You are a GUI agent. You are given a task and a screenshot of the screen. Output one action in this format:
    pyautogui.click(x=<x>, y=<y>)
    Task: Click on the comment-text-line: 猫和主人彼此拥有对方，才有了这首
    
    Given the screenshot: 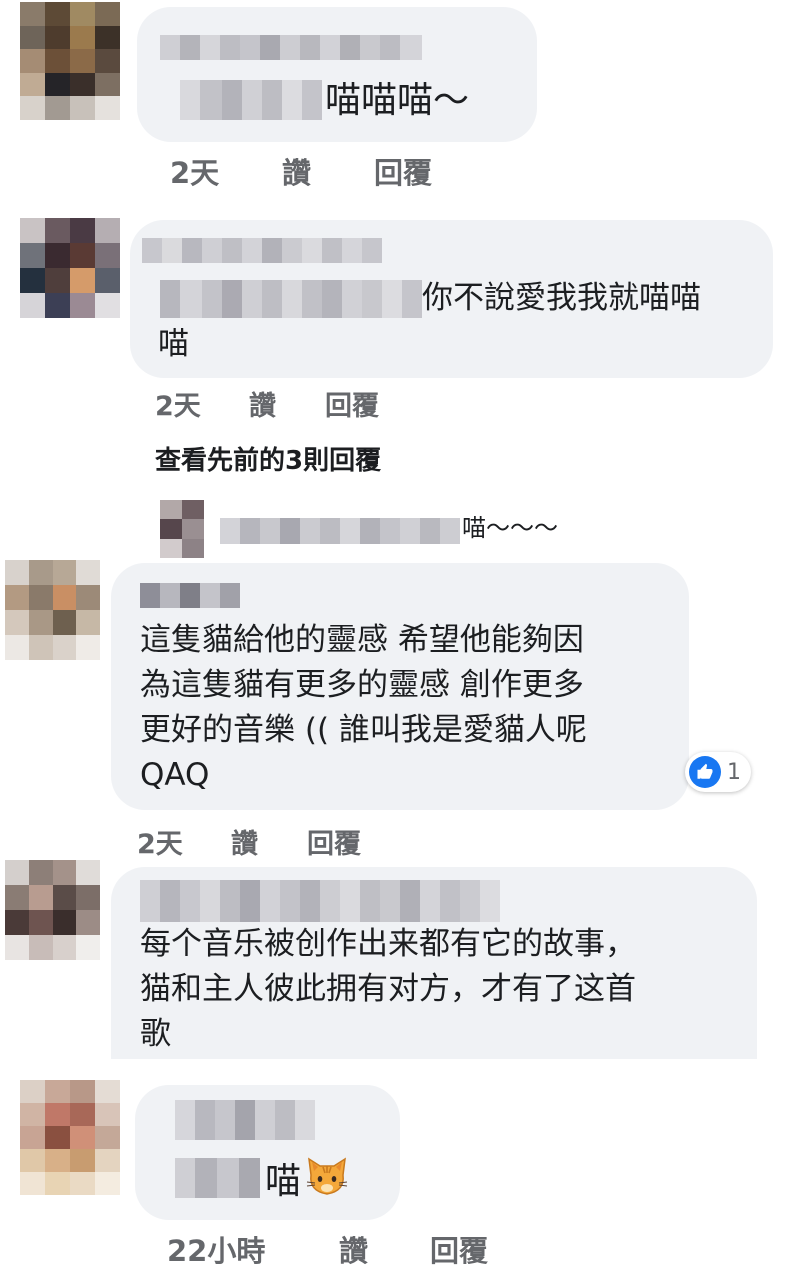 What is the action you would take?
    pyautogui.click(x=388, y=989)
    